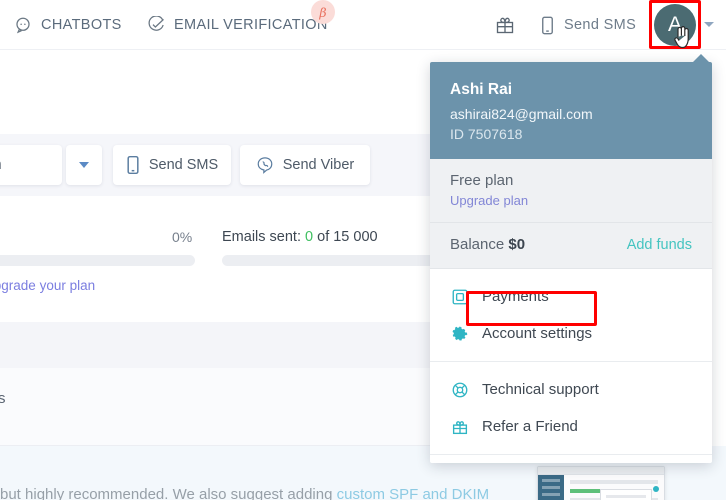 This screenshot has width=726, height=500. I want to click on plan-title: Free plan, so click(482, 180).